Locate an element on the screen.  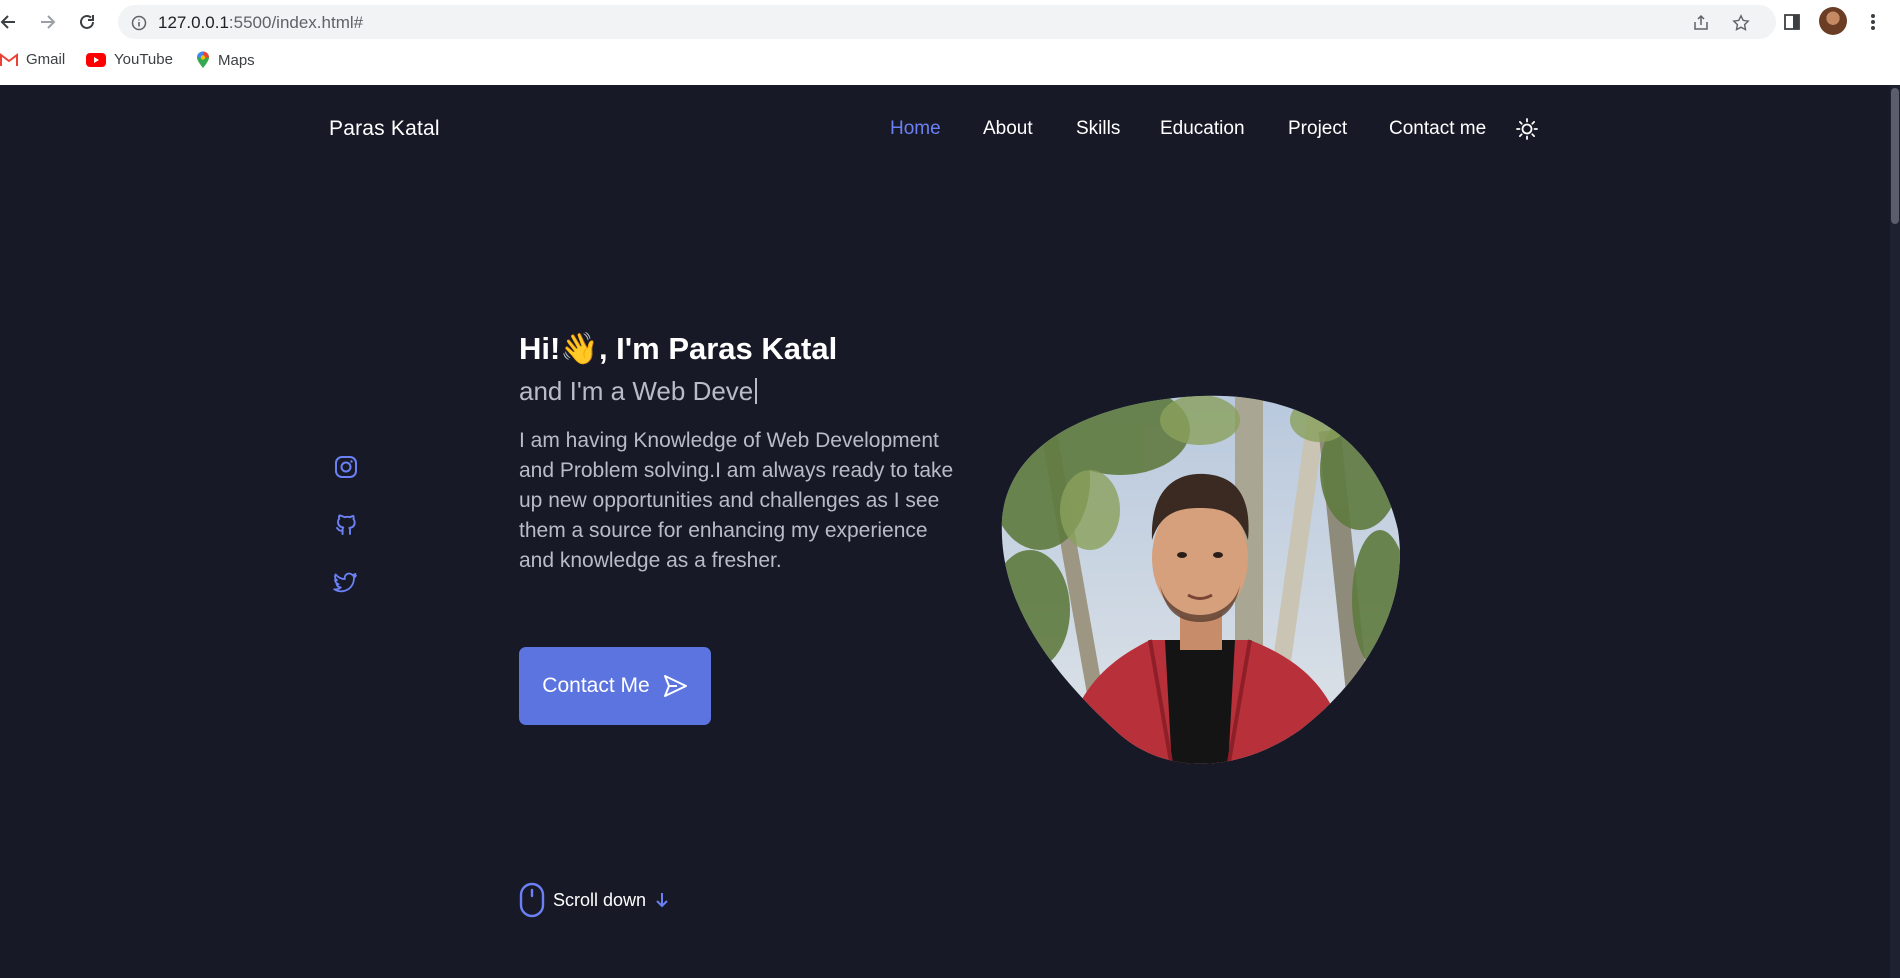
bookmark-youtube: YouTube is located at coordinates (129, 59).